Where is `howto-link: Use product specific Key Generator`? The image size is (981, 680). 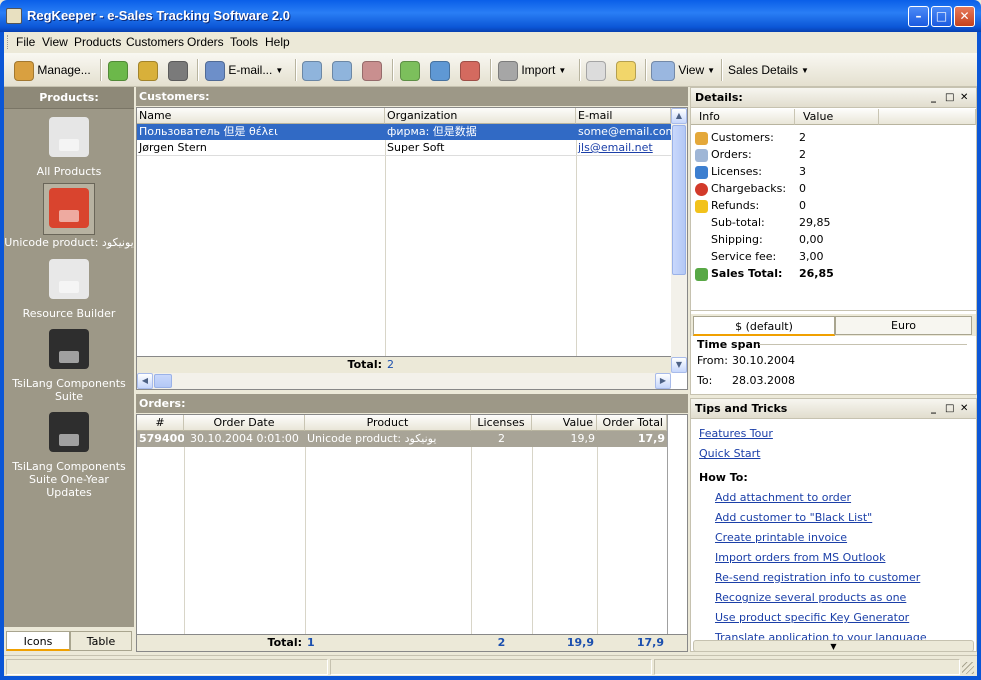
howto-link: Use product specific Key Generator is located at coordinates (812, 617).